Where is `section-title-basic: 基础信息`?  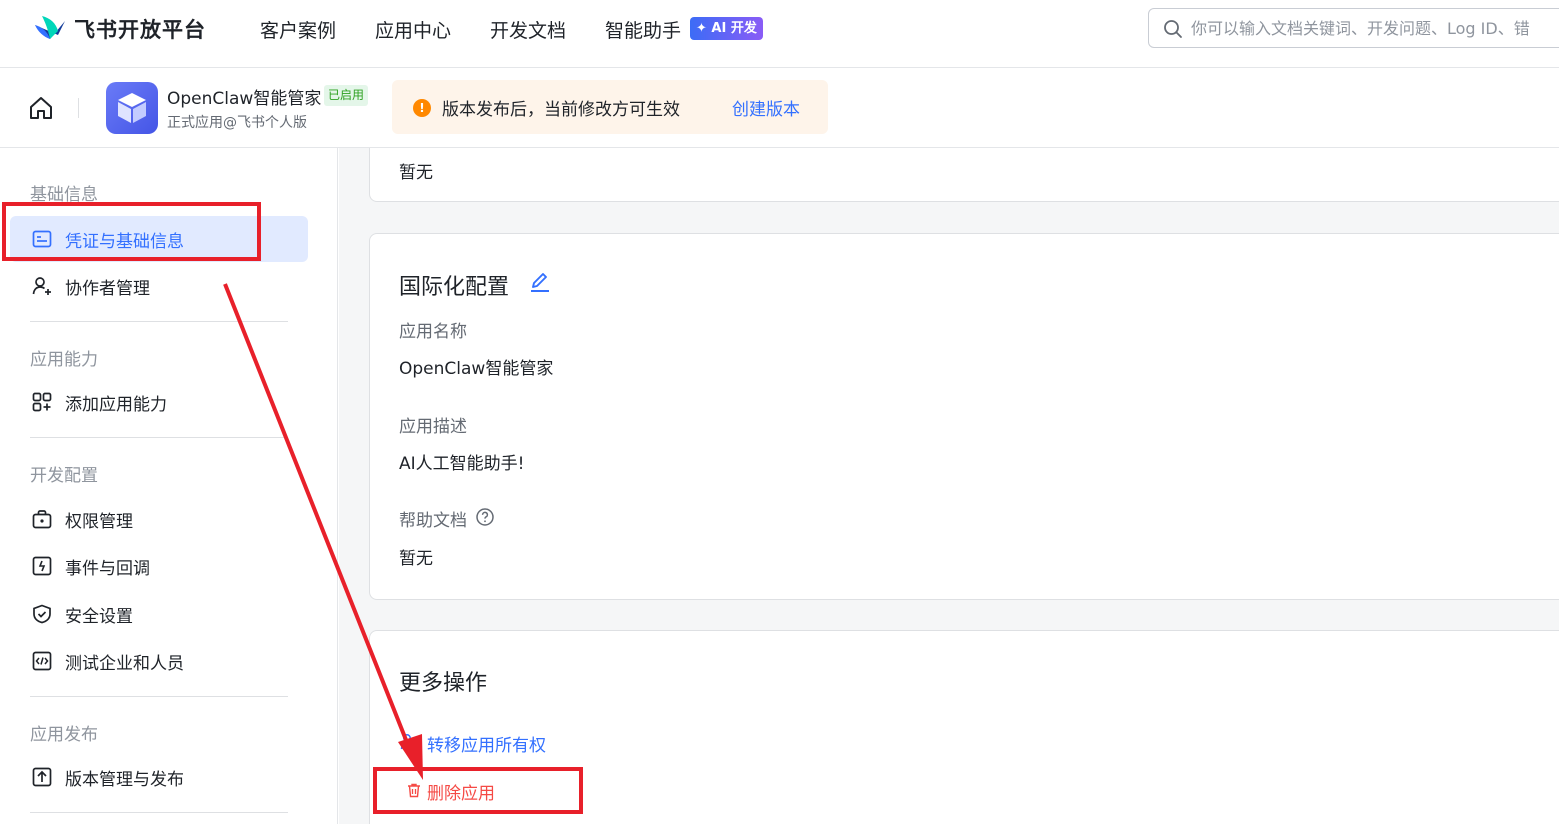
section-title-basic: 基础信息 is located at coordinates (64, 195).